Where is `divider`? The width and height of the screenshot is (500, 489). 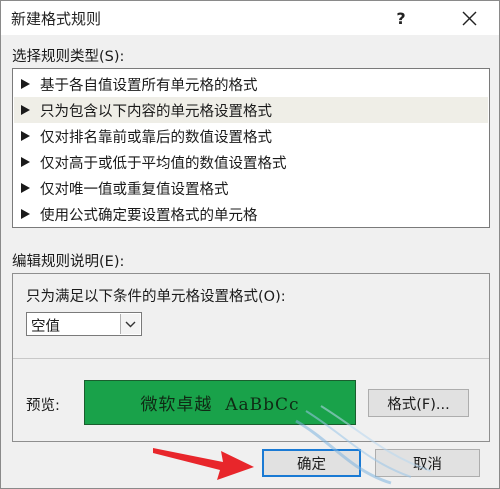 divider is located at coordinates (251, 358).